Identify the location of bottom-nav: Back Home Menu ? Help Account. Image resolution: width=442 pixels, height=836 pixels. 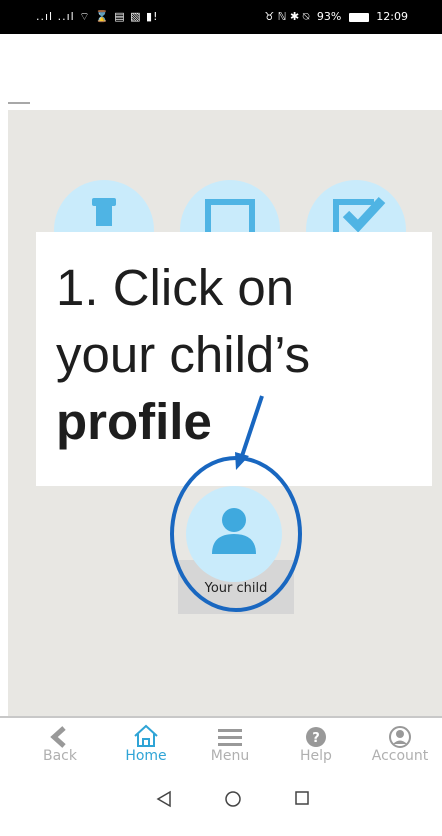
(221, 744).